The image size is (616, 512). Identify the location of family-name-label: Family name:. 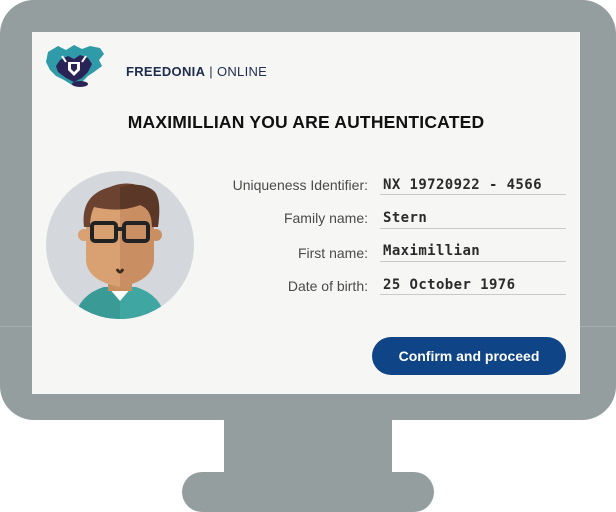
(325, 218).